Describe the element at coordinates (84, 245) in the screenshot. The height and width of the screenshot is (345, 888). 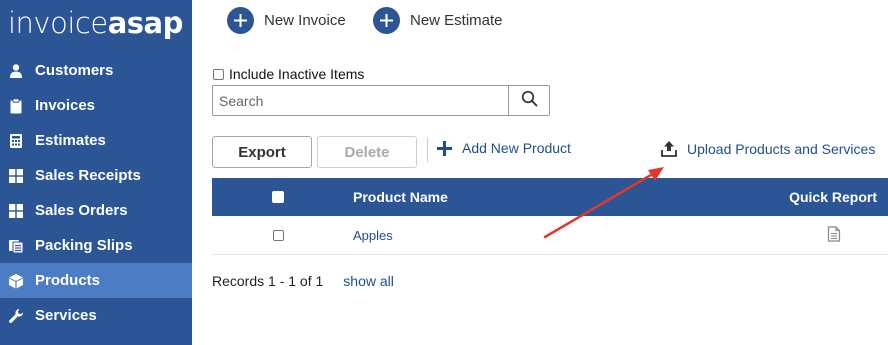
I see `sidebar-item-label: Packing Slips` at that location.